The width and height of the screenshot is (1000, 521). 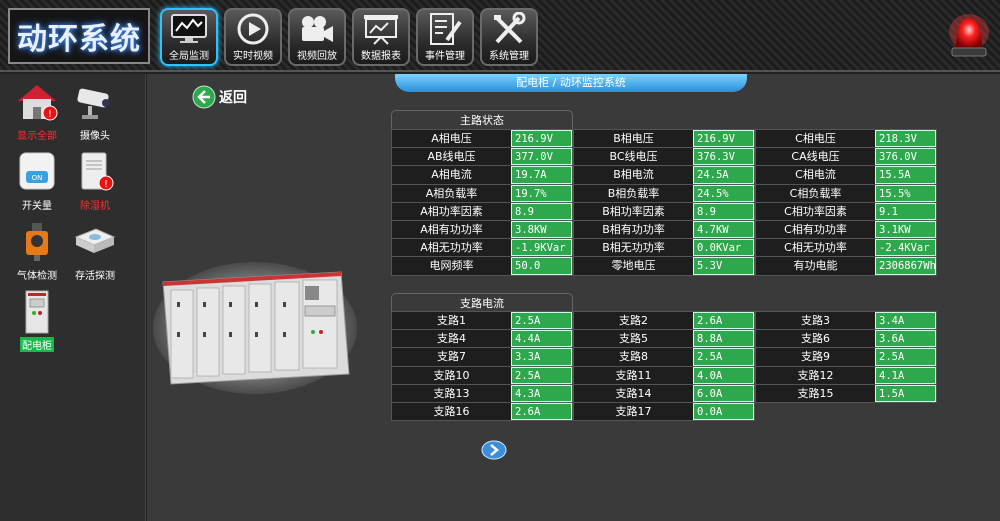 I want to click on metric-label: A相负载率, so click(x=451, y=193).